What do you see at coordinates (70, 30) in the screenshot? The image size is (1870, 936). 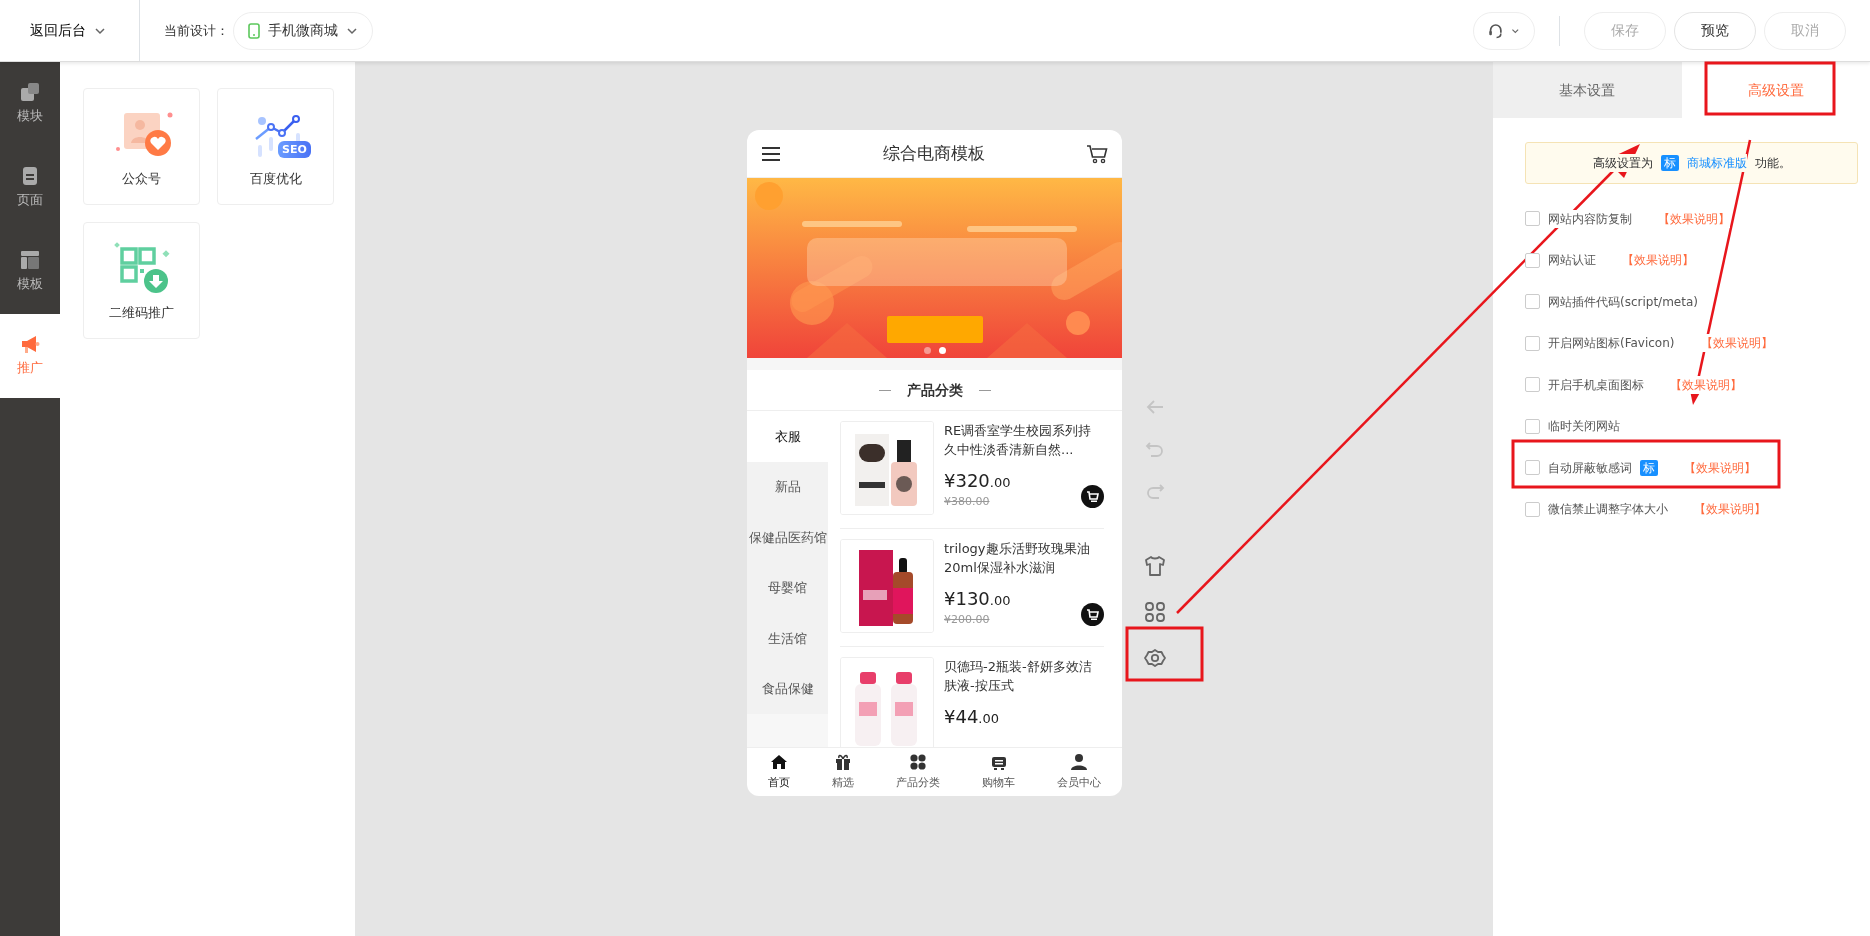 I see `back-menu: 返回后台` at bounding box center [70, 30].